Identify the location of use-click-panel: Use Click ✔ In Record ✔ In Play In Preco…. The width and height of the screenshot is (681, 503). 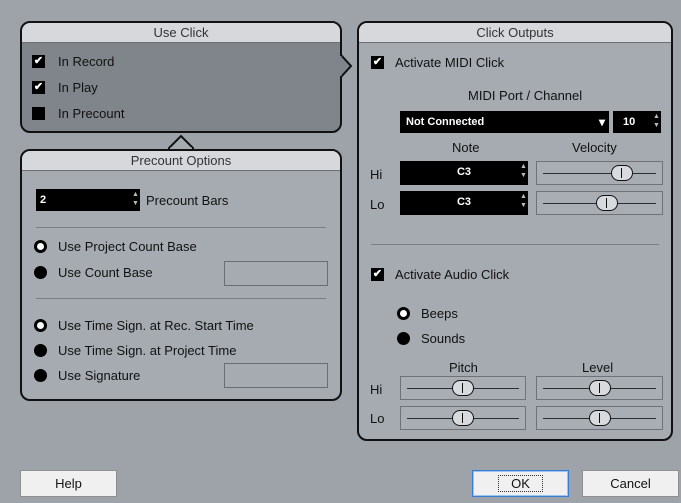
(181, 77).